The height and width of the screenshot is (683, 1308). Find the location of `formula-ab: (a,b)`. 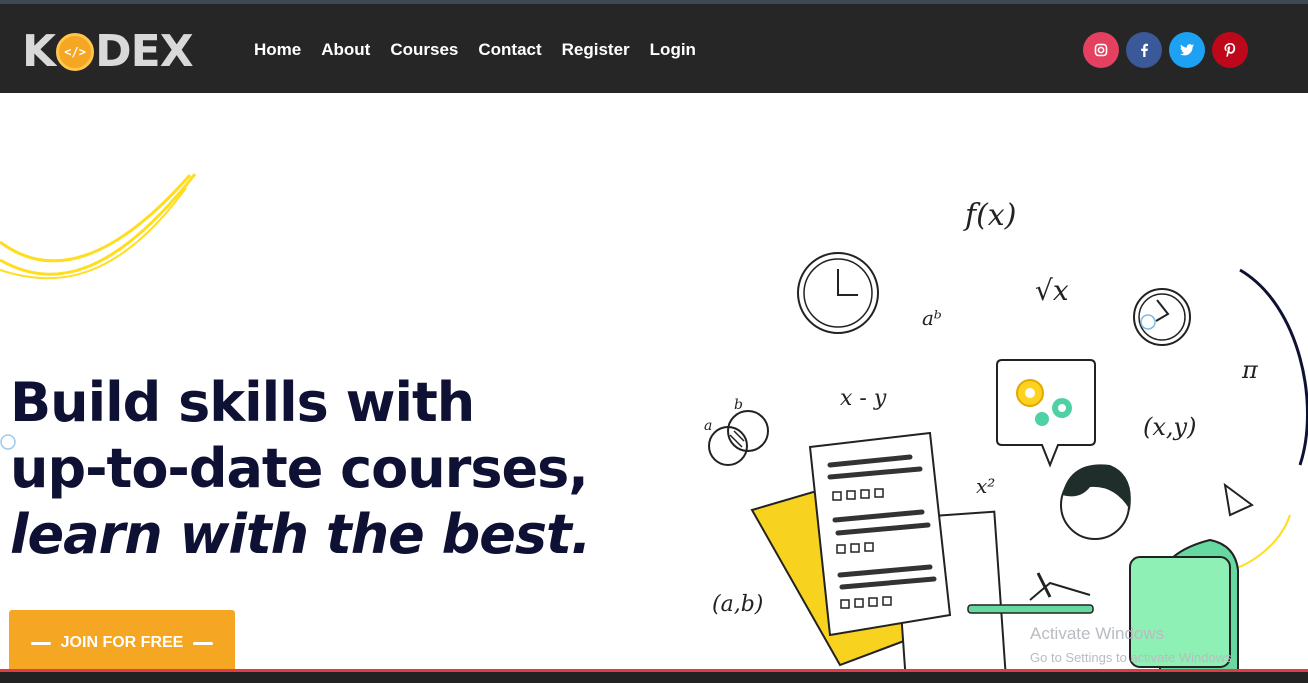

formula-ab: (a,b) is located at coordinates (737, 604).